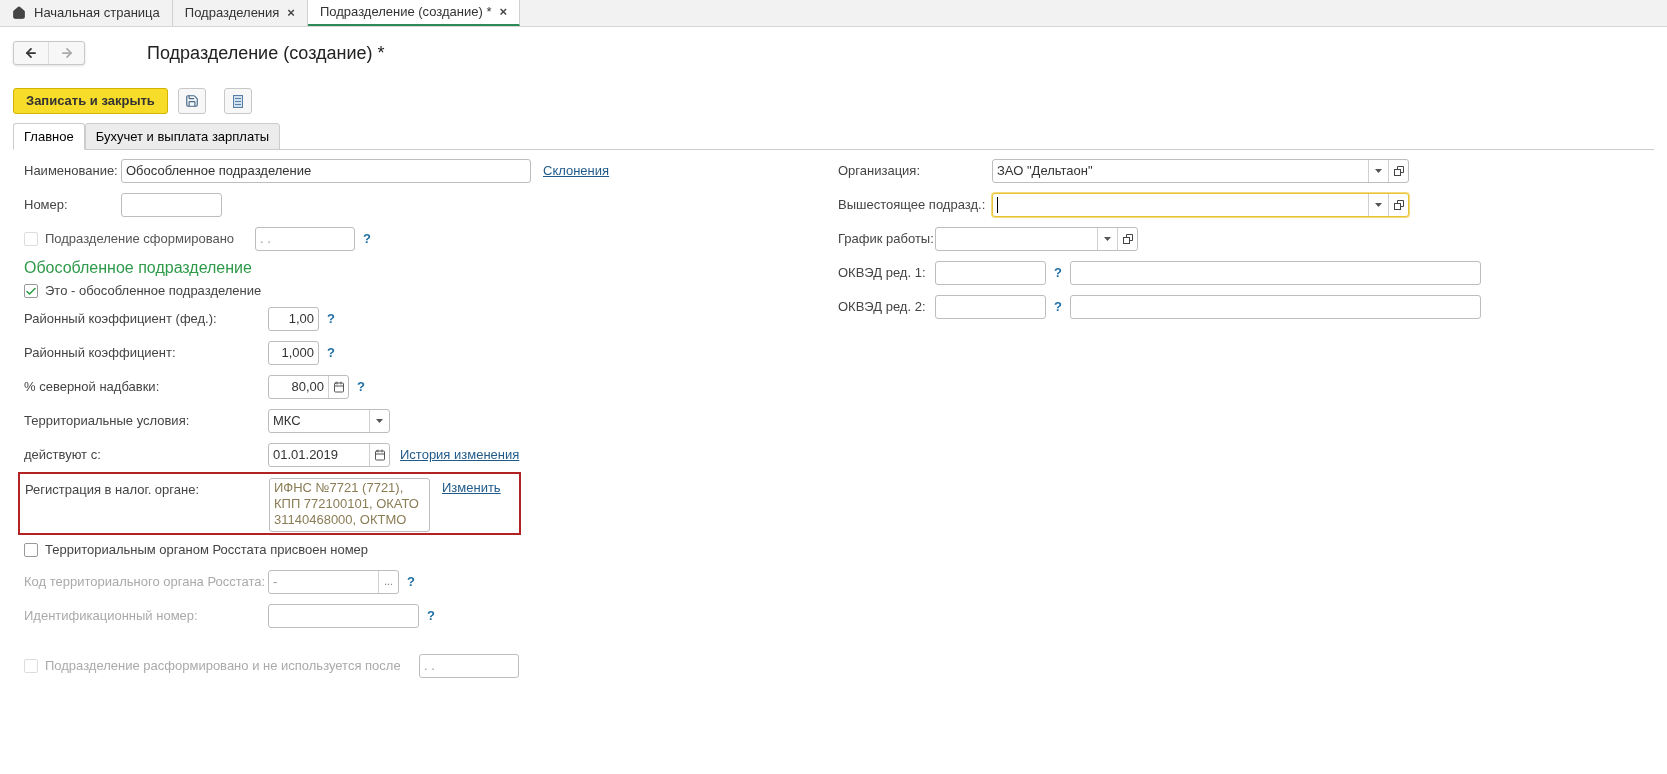 The height and width of the screenshot is (774, 1667). I want to click on section-heading: Обособленное подразделение, so click(138, 268).